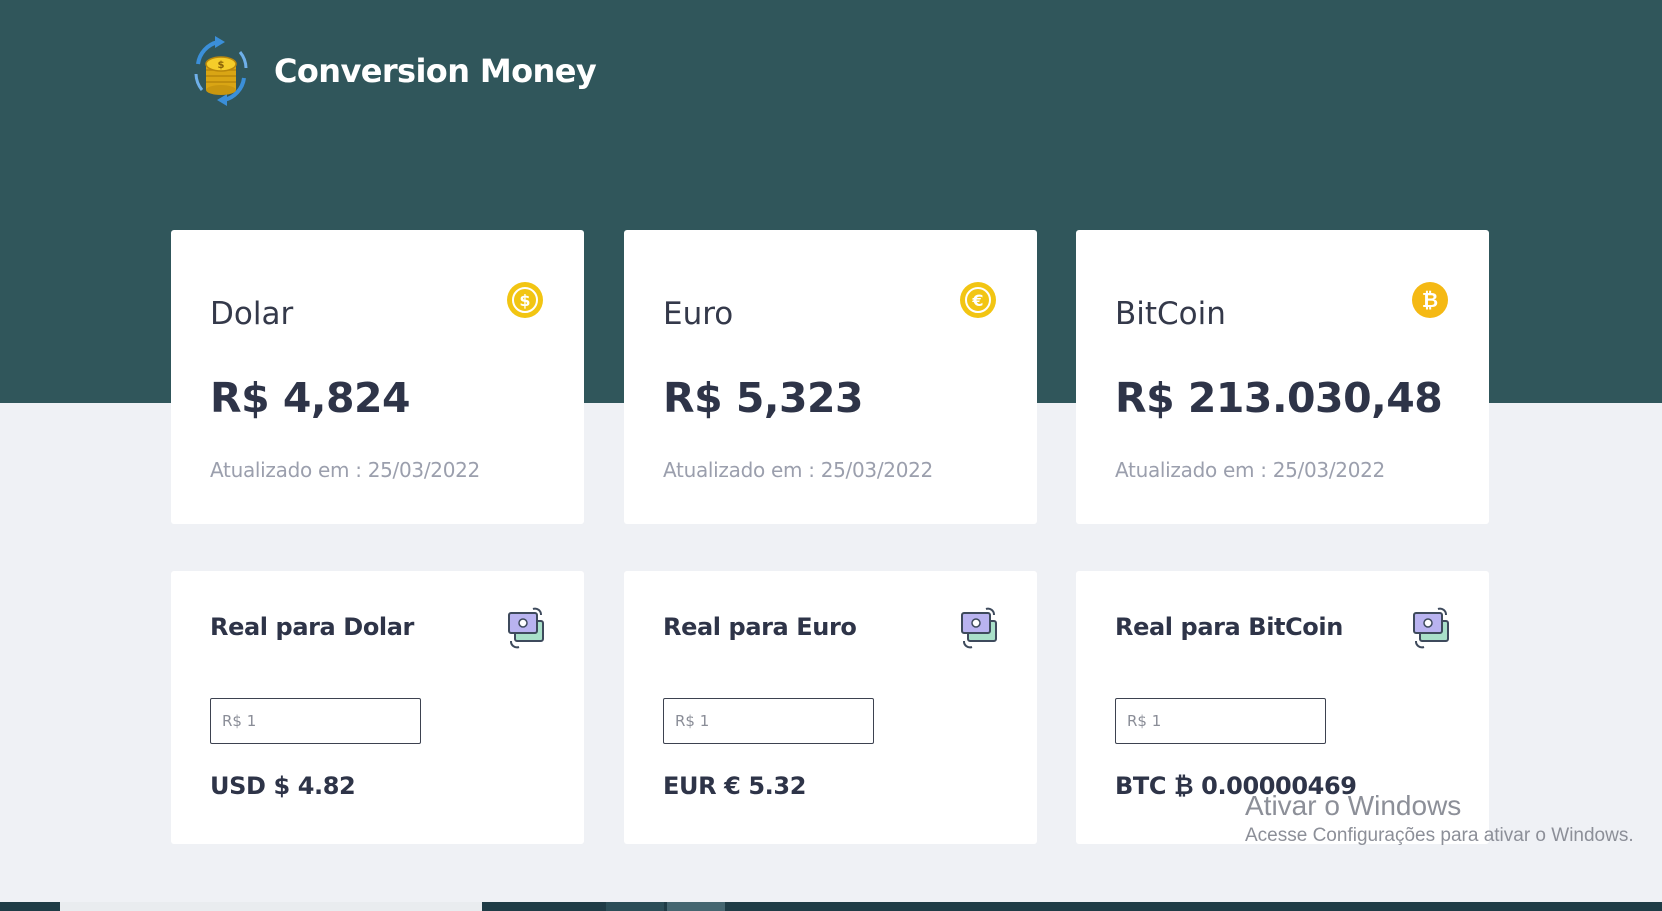 The height and width of the screenshot is (911, 1662). Describe the element at coordinates (252, 314) in the screenshot. I see `rate-card-title: Dolar` at that location.